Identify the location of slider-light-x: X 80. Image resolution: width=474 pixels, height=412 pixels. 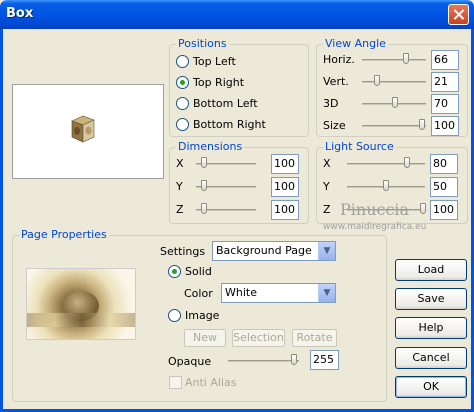
(392, 164).